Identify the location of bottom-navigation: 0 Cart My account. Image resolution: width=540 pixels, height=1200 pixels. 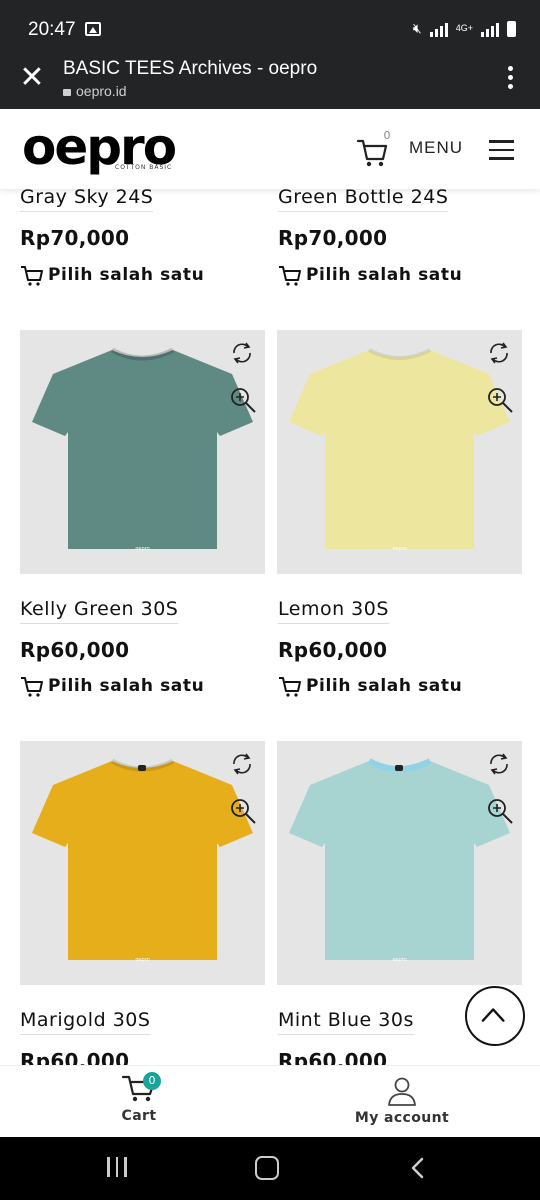
(270, 1101).